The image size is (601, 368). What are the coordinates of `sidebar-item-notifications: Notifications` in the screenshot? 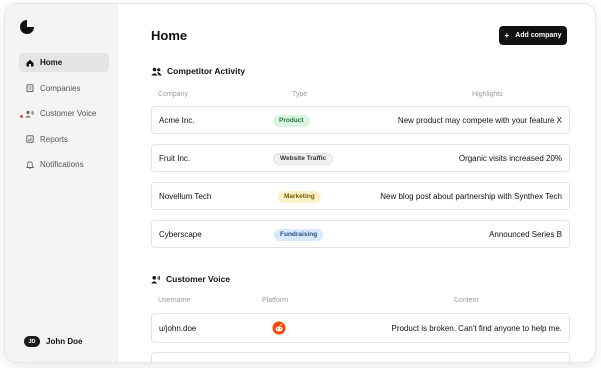 It's located at (64, 164).